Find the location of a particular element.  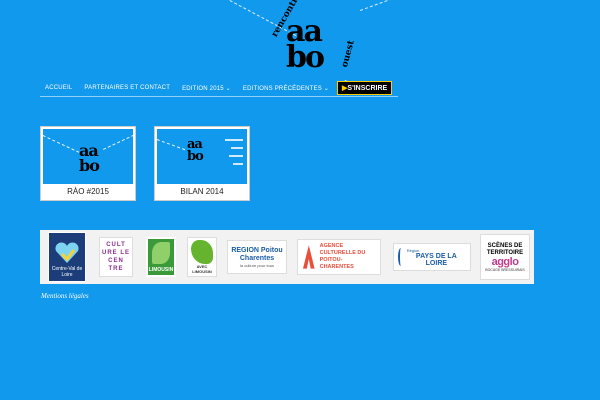

partner-name: LIMOUSIN is located at coordinates (161, 270).